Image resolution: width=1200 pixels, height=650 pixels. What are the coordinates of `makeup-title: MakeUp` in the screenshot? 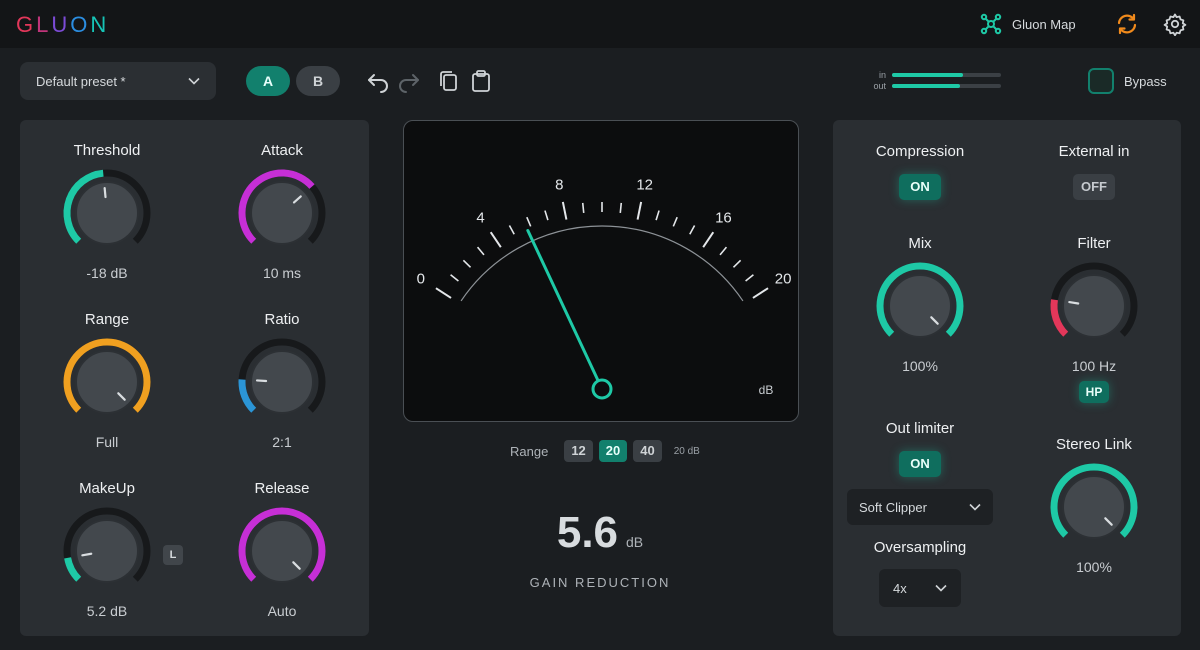 It's located at (107, 488).